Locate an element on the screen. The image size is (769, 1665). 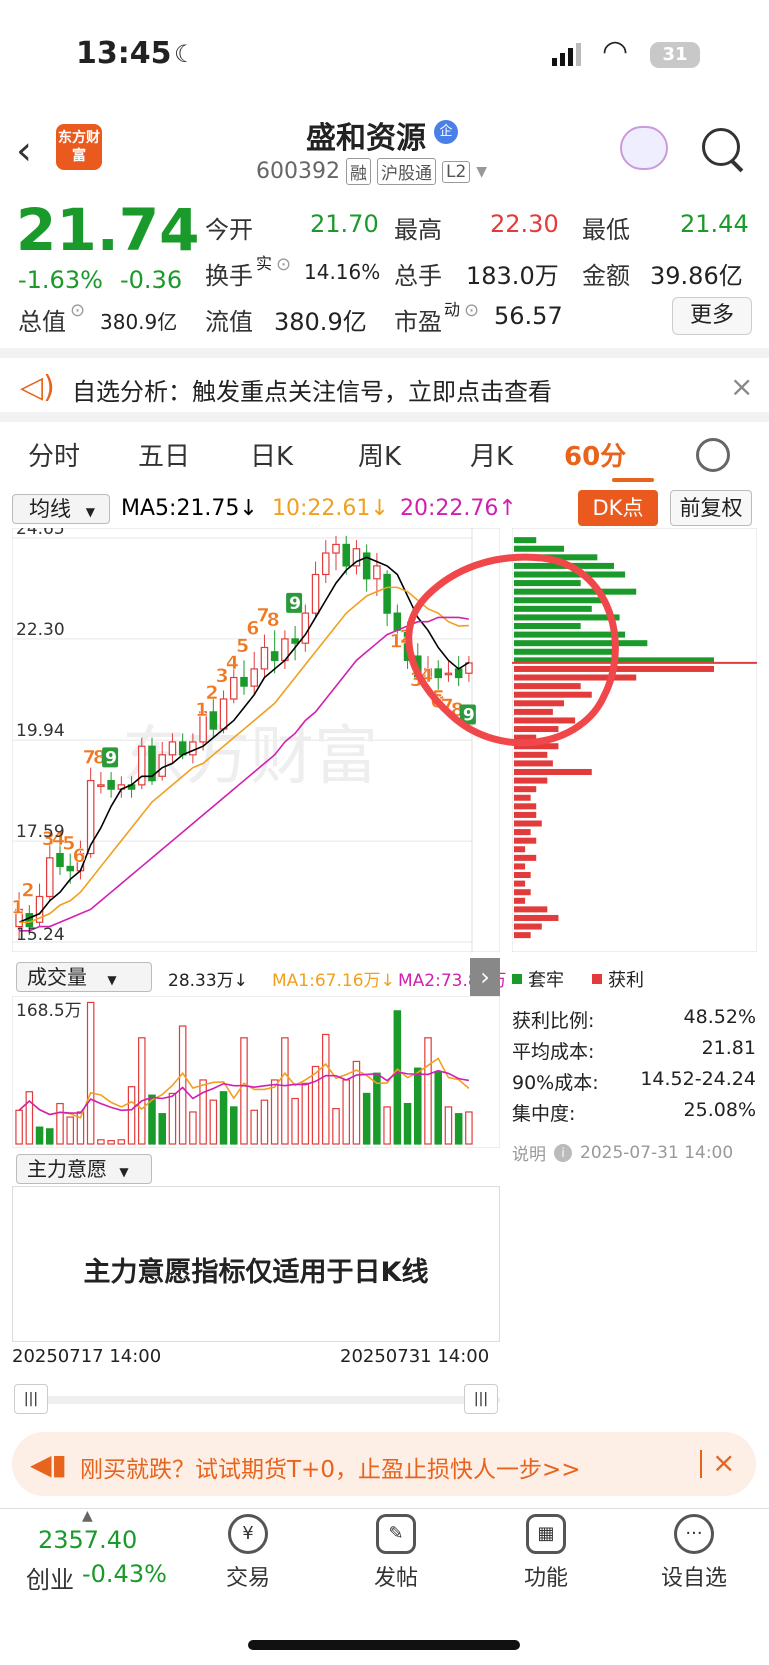
ma-select: 均线 ▼ is located at coordinates (61, 509).